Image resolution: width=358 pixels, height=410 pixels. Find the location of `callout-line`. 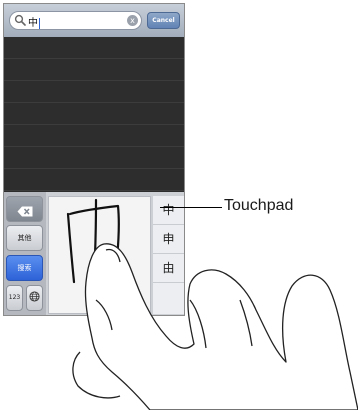

callout-line is located at coordinates (191, 207).